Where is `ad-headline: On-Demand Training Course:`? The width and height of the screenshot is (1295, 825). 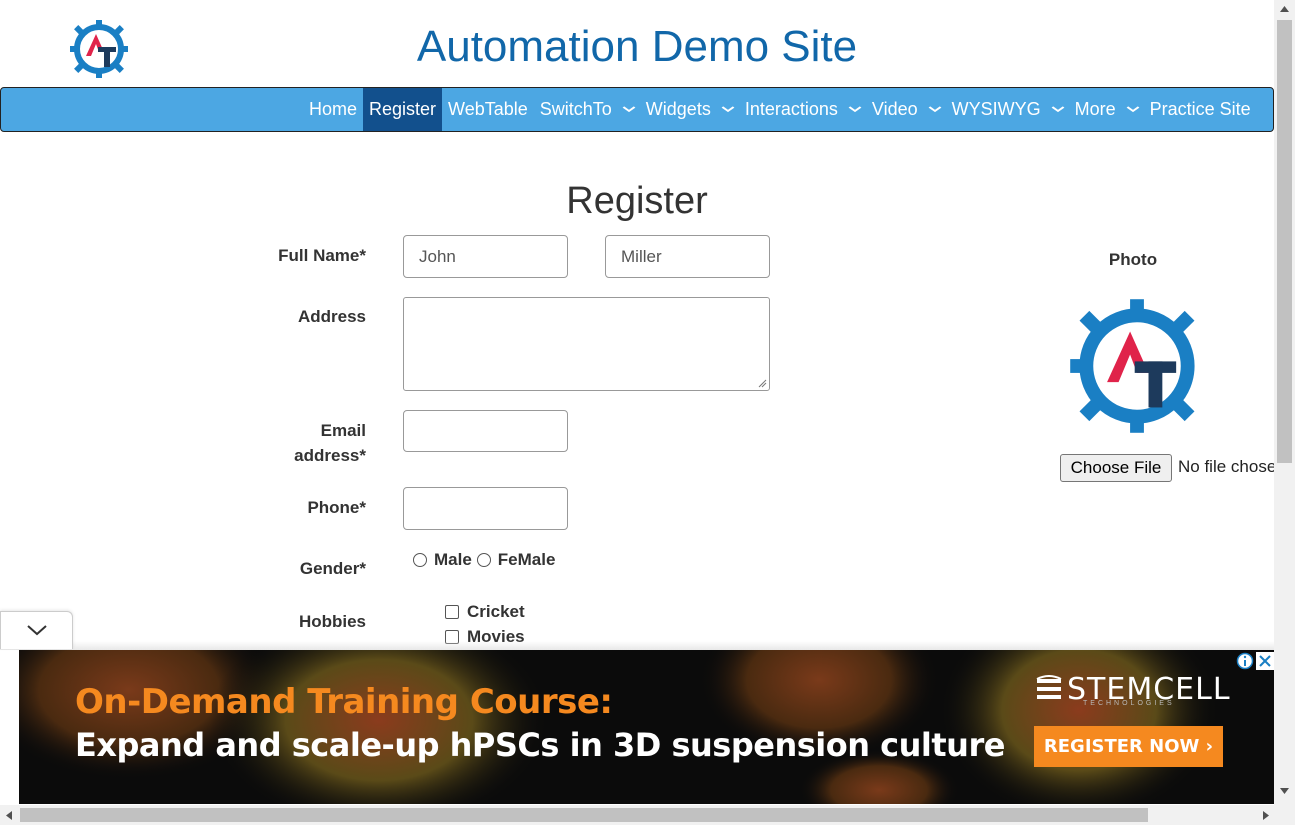 ad-headline: On-Demand Training Course: is located at coordinates (344, 702).